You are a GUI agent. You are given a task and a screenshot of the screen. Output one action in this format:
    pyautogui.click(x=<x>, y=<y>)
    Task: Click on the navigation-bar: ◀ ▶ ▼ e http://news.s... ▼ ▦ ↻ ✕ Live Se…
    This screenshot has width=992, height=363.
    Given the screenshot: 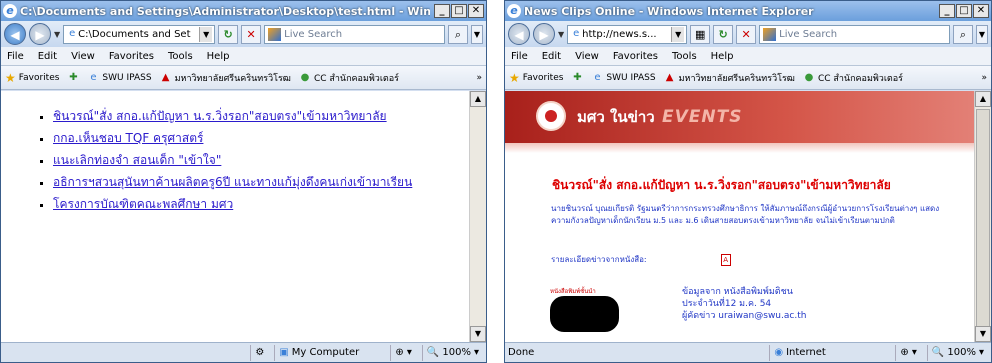 What is the action you would take?
    pyautogui.click(x=748, y=34)
    